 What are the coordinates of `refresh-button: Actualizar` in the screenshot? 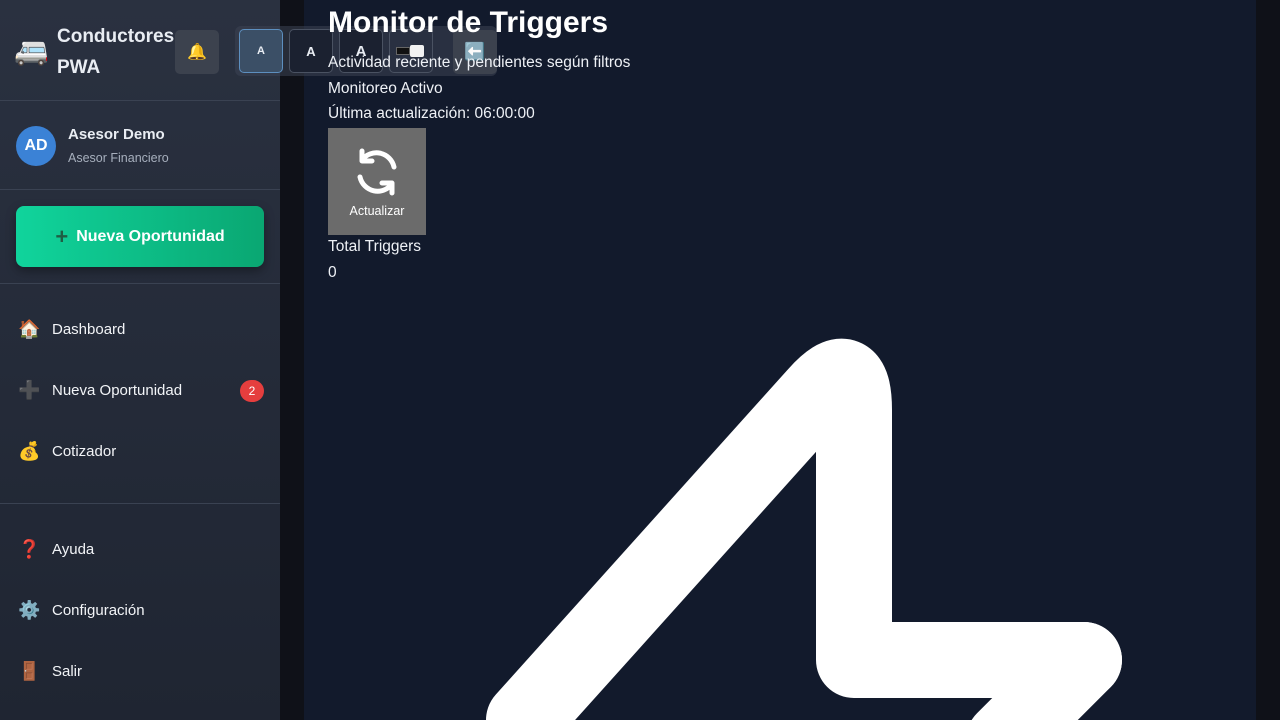 It's located at (377, 181).